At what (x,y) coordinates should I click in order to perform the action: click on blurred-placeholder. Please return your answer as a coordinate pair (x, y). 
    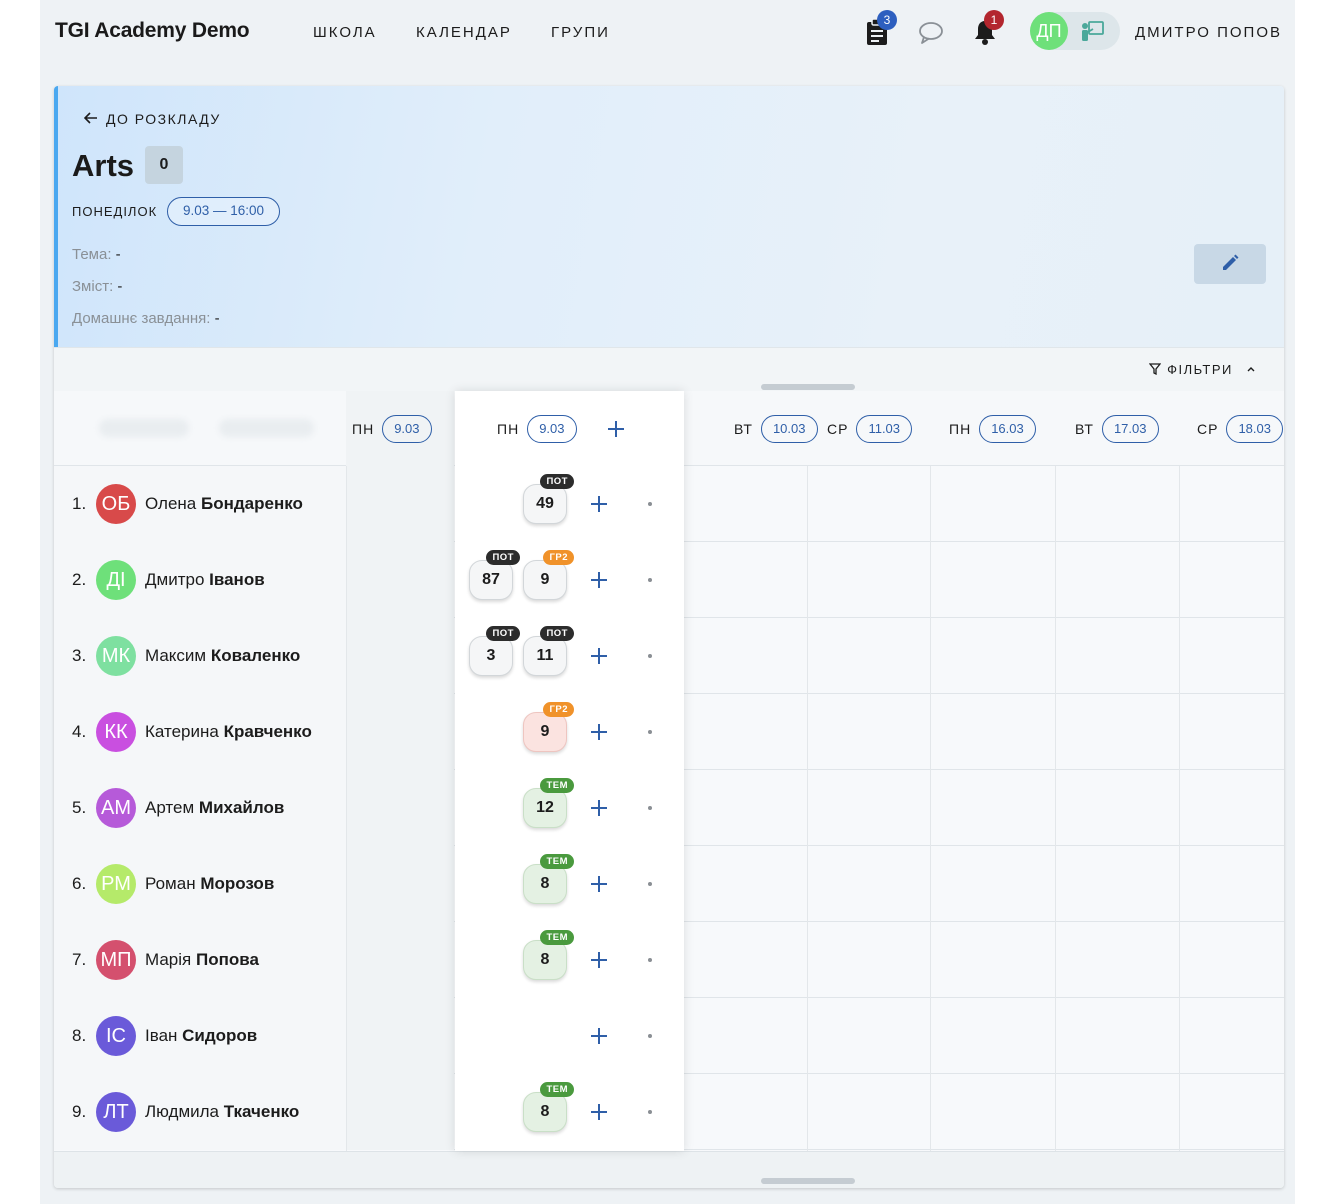
    Looking at the image, I should click on (266, 428).